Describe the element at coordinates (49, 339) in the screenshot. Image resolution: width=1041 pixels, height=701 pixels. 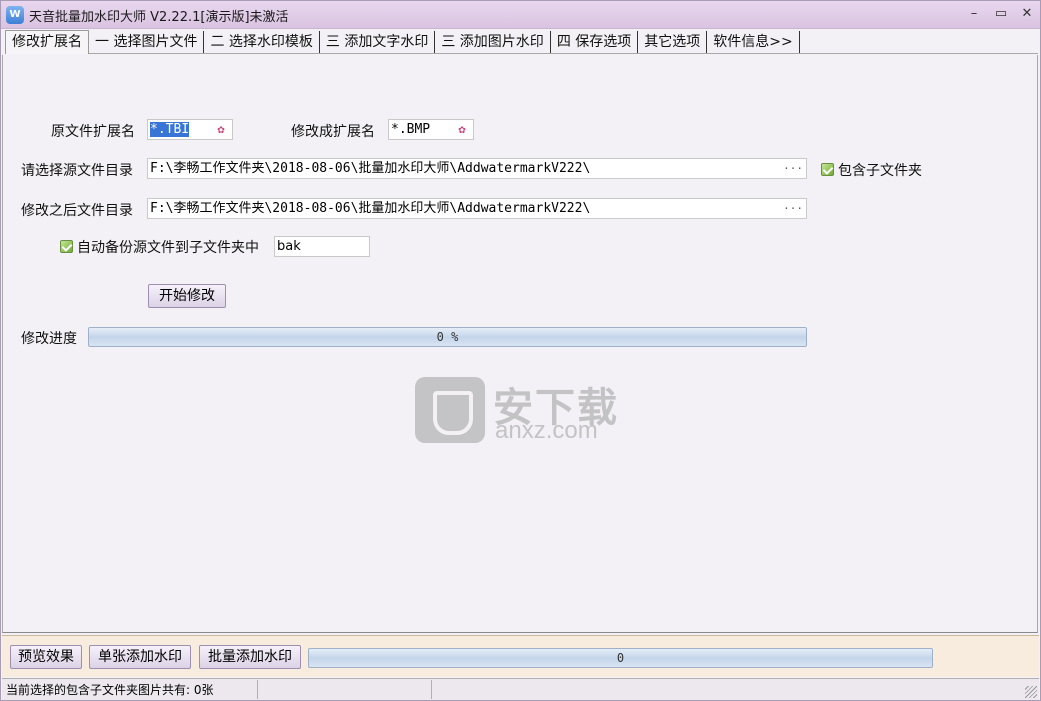
I see `progress-label: 修改进度` at that location.